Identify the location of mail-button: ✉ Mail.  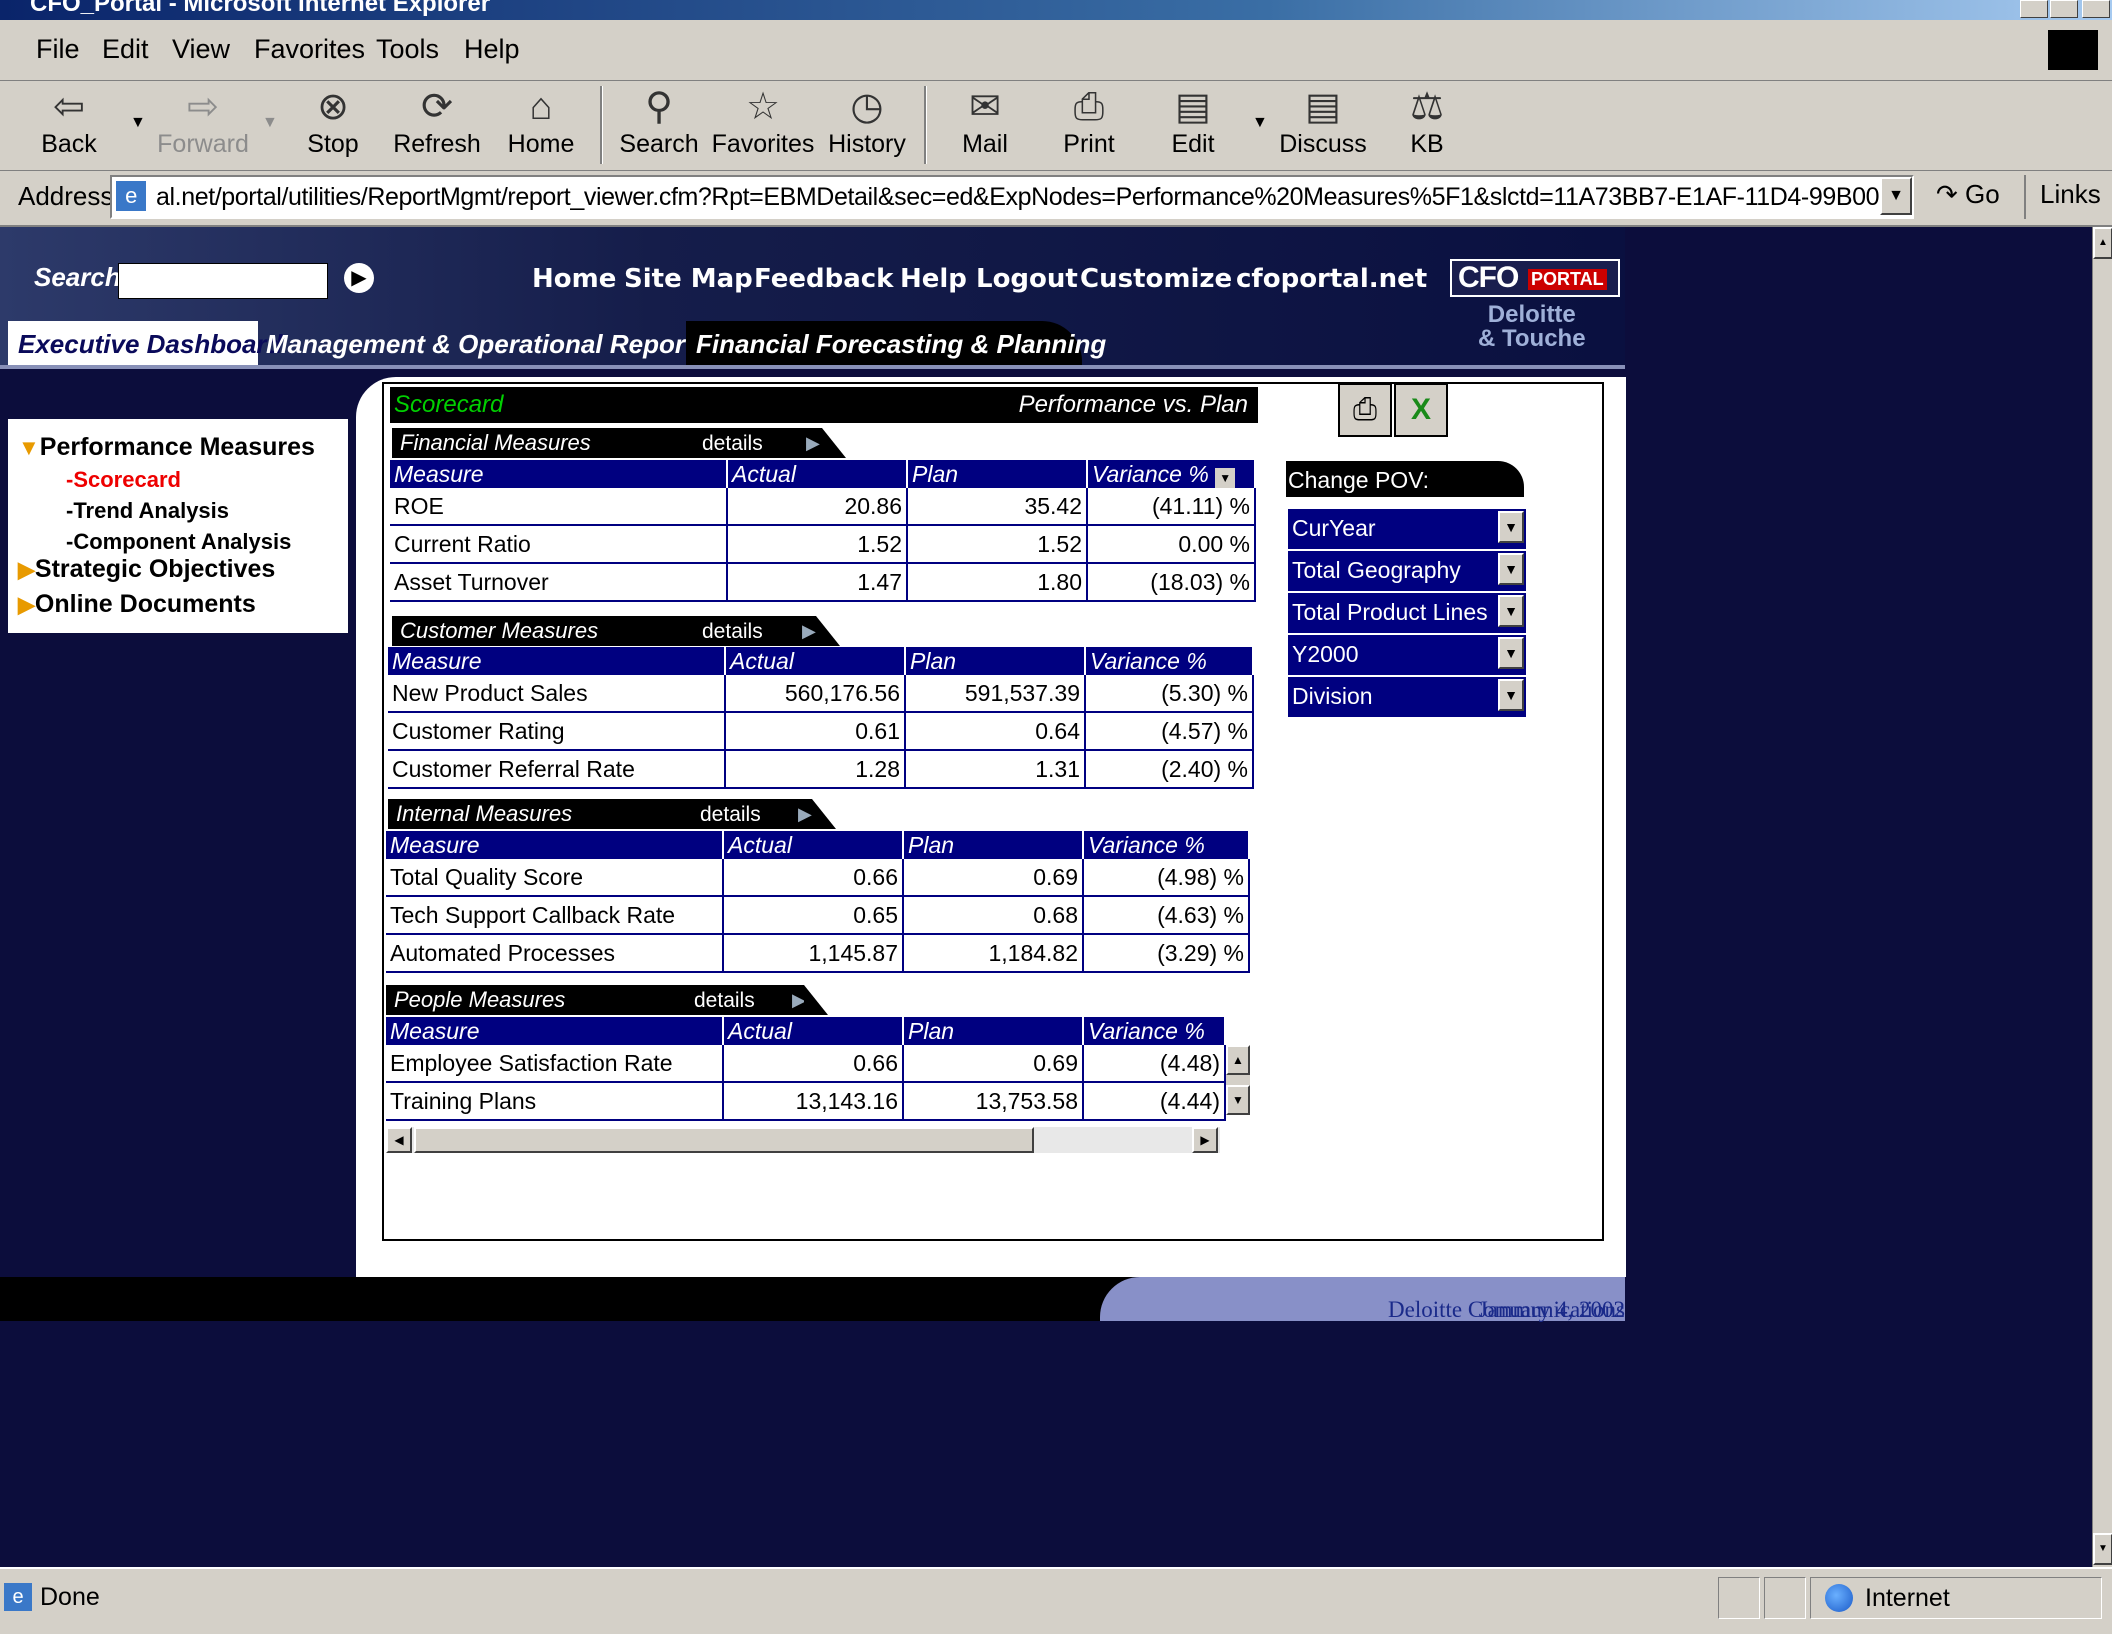
(985, 124).